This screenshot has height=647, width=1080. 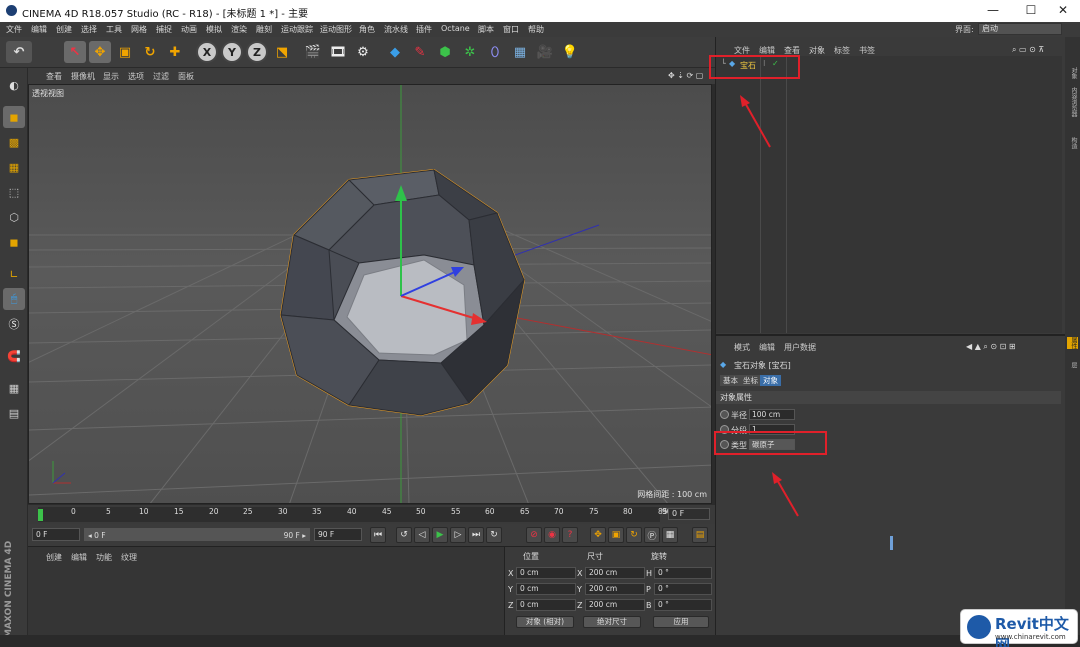 I want to click on current-frame-field: 0 F, so click(x=689, y=514).